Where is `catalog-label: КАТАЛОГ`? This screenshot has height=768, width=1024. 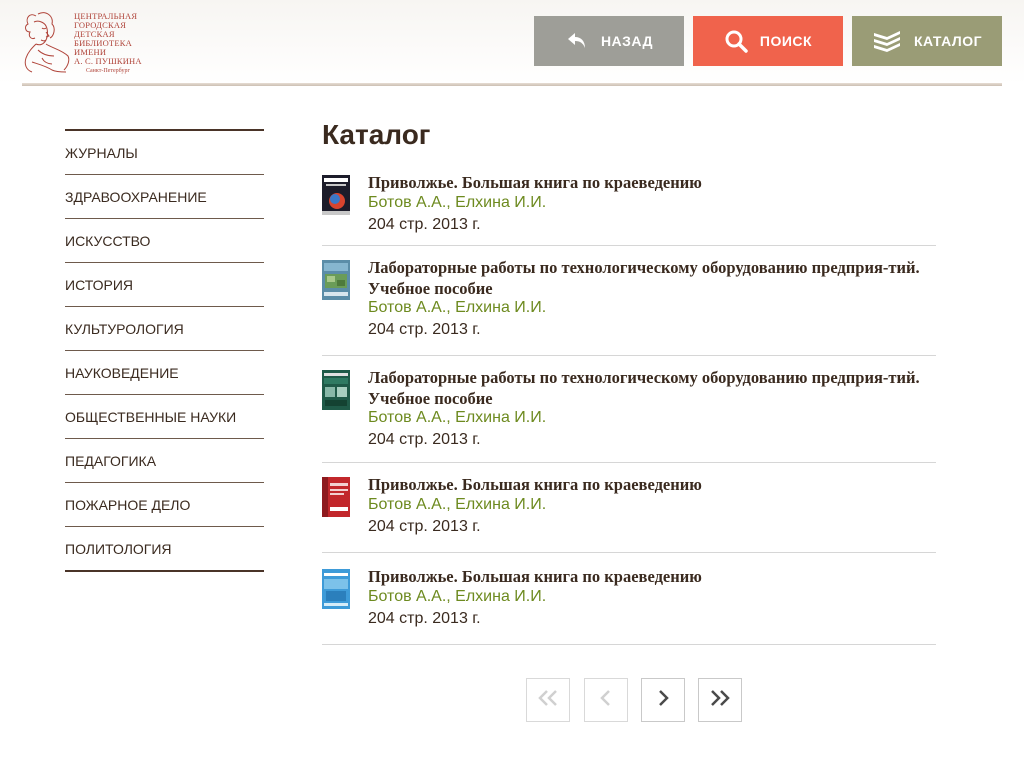
catalog-label: КАТАЛОГ is located at coordinates (948, 41).